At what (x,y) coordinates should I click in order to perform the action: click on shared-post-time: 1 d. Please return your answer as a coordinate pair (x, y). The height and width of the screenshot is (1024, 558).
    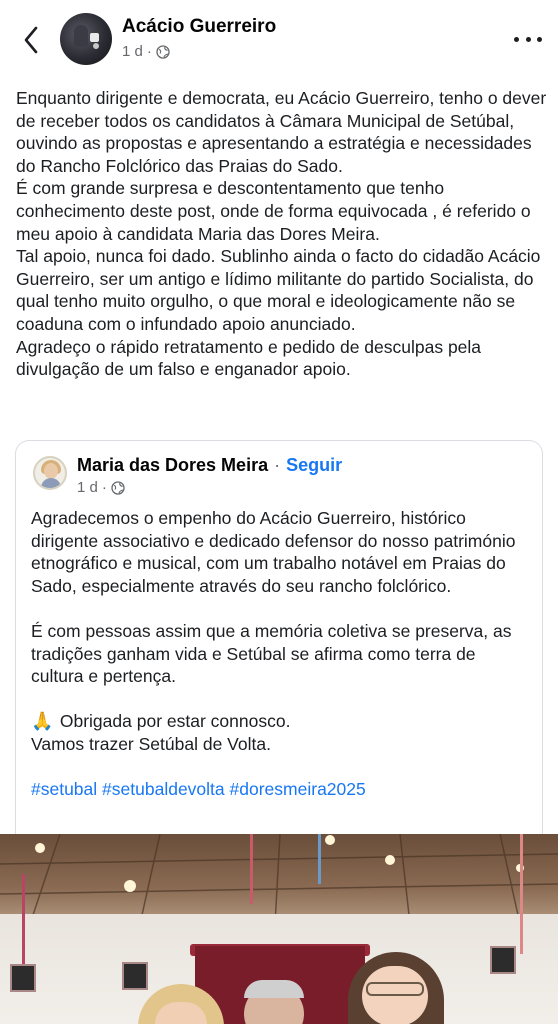
    Looking at the image, I should click on (87, 487).